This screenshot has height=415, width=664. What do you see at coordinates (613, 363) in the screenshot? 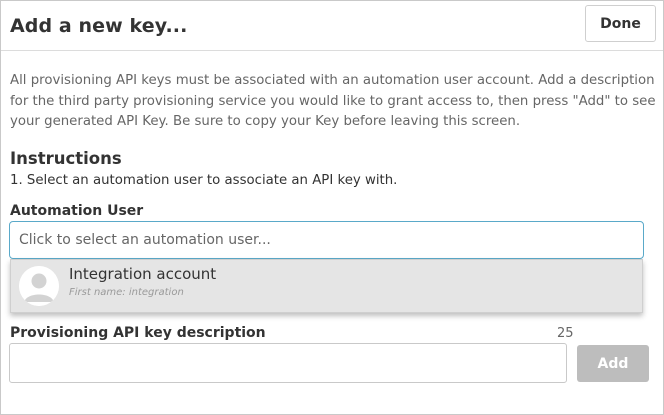
I see `add-button: Add` at bounding box center [613, 363].